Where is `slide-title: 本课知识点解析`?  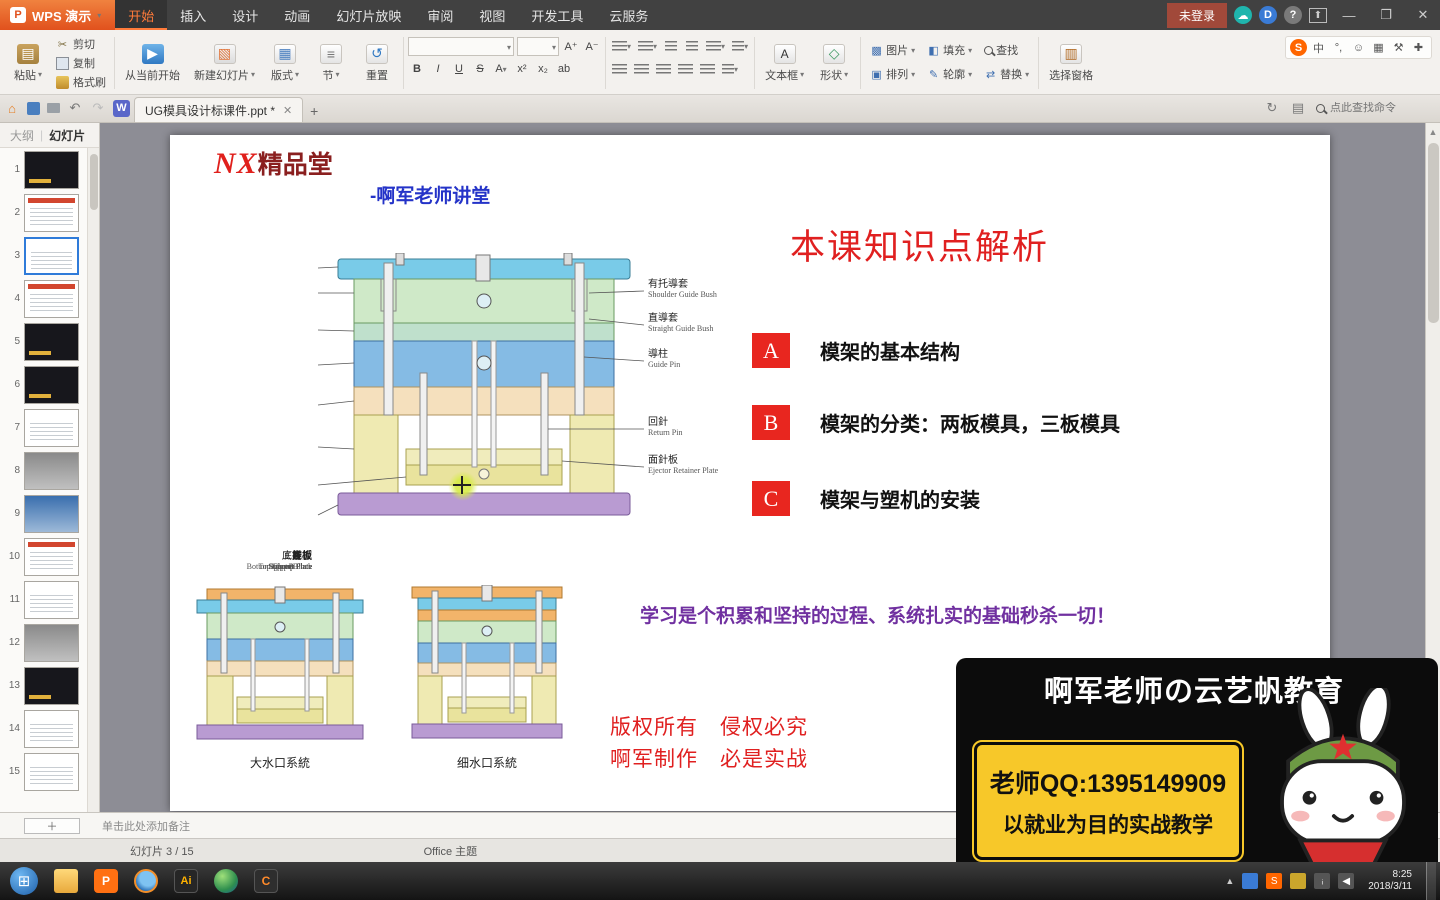
slide-title: 本课知识点解析 is located at coordinates (919, 244).